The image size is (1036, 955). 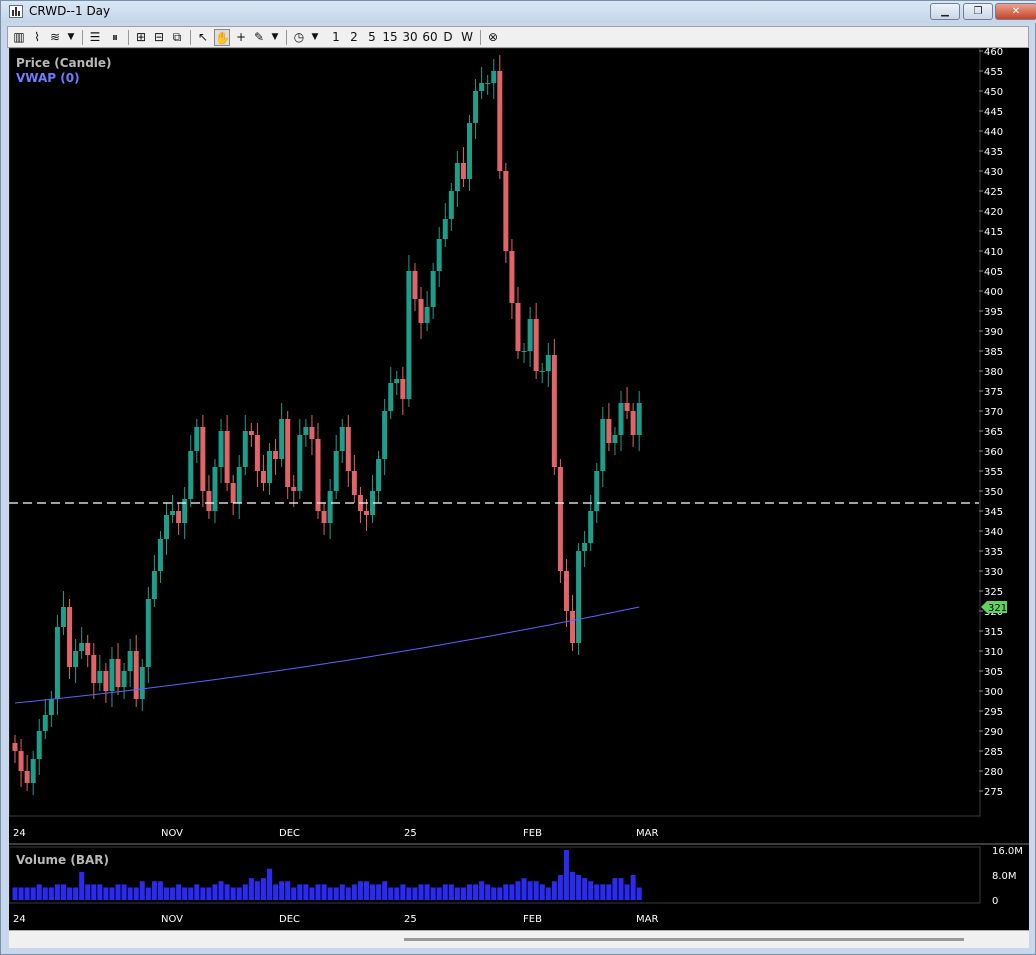 I want to click on interval-5-button: 5, so click(x=372, y=37).